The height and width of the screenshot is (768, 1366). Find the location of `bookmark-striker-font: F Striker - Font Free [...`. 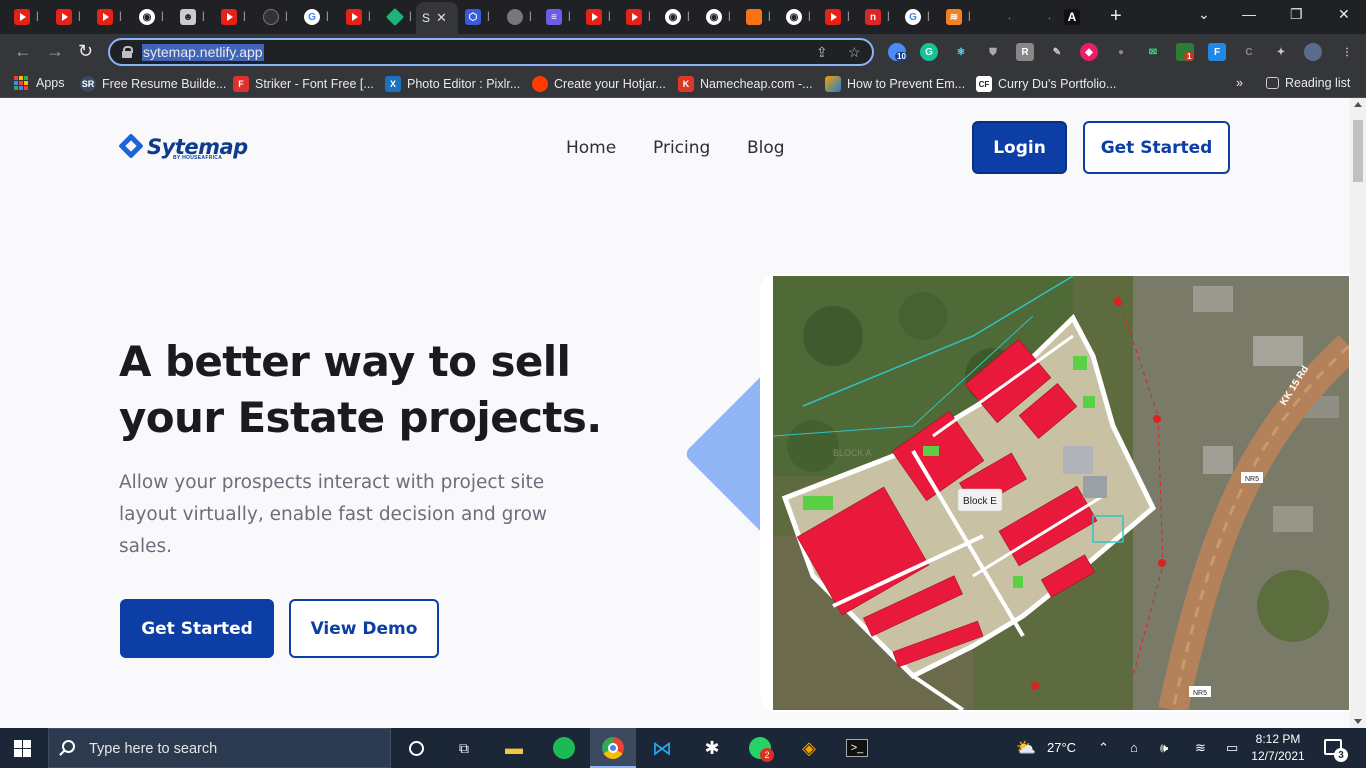

bookmark-striker-font: F Striker - Font Free [... is located at coordinates (303, 84).